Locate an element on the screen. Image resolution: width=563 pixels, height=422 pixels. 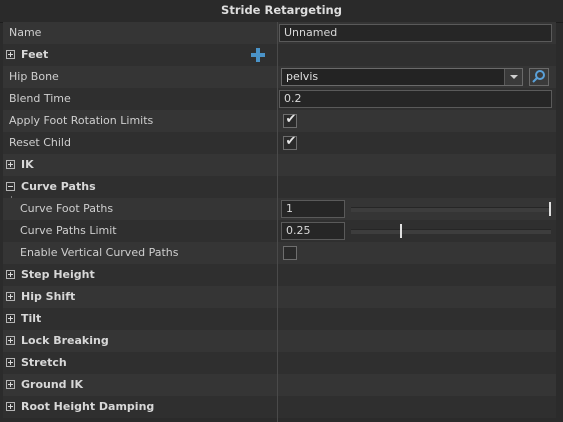
ground-ik-label: Ground IK is located at coordinates (52, 384).